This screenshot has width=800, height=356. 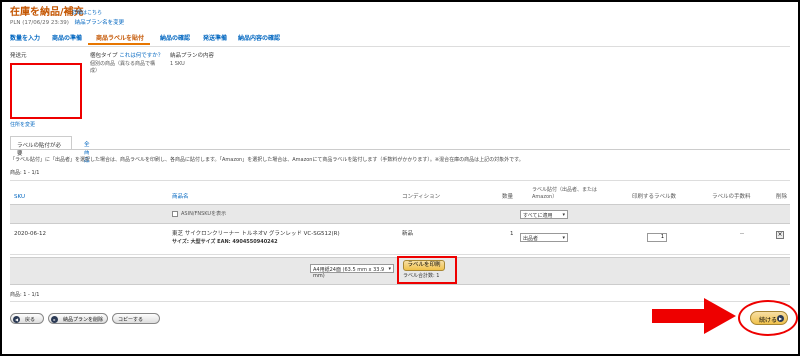 I want to click on ship-from-label: 発送元, so click(x=18, y=56).